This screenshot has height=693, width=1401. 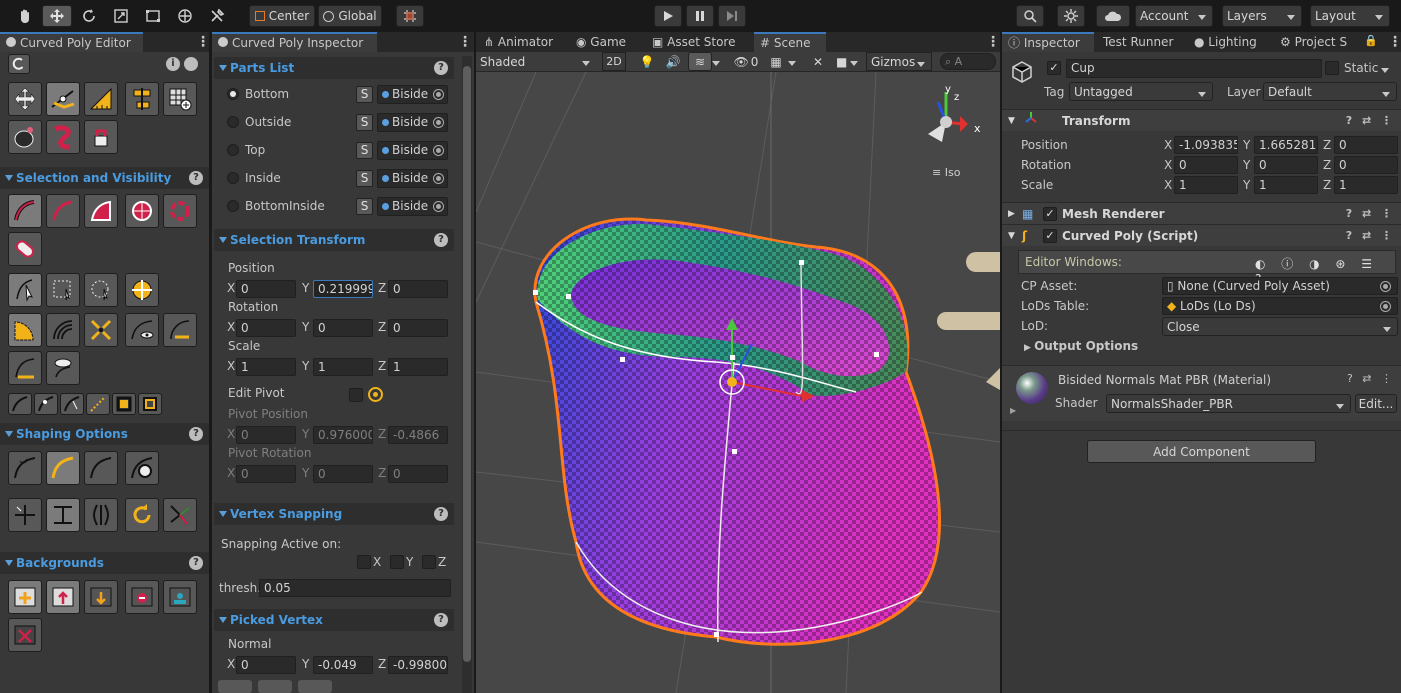 What do you see at coordinates (63, 211) in the screenshot?
I see `select-edge-tool` at bounding box center [63, 211].